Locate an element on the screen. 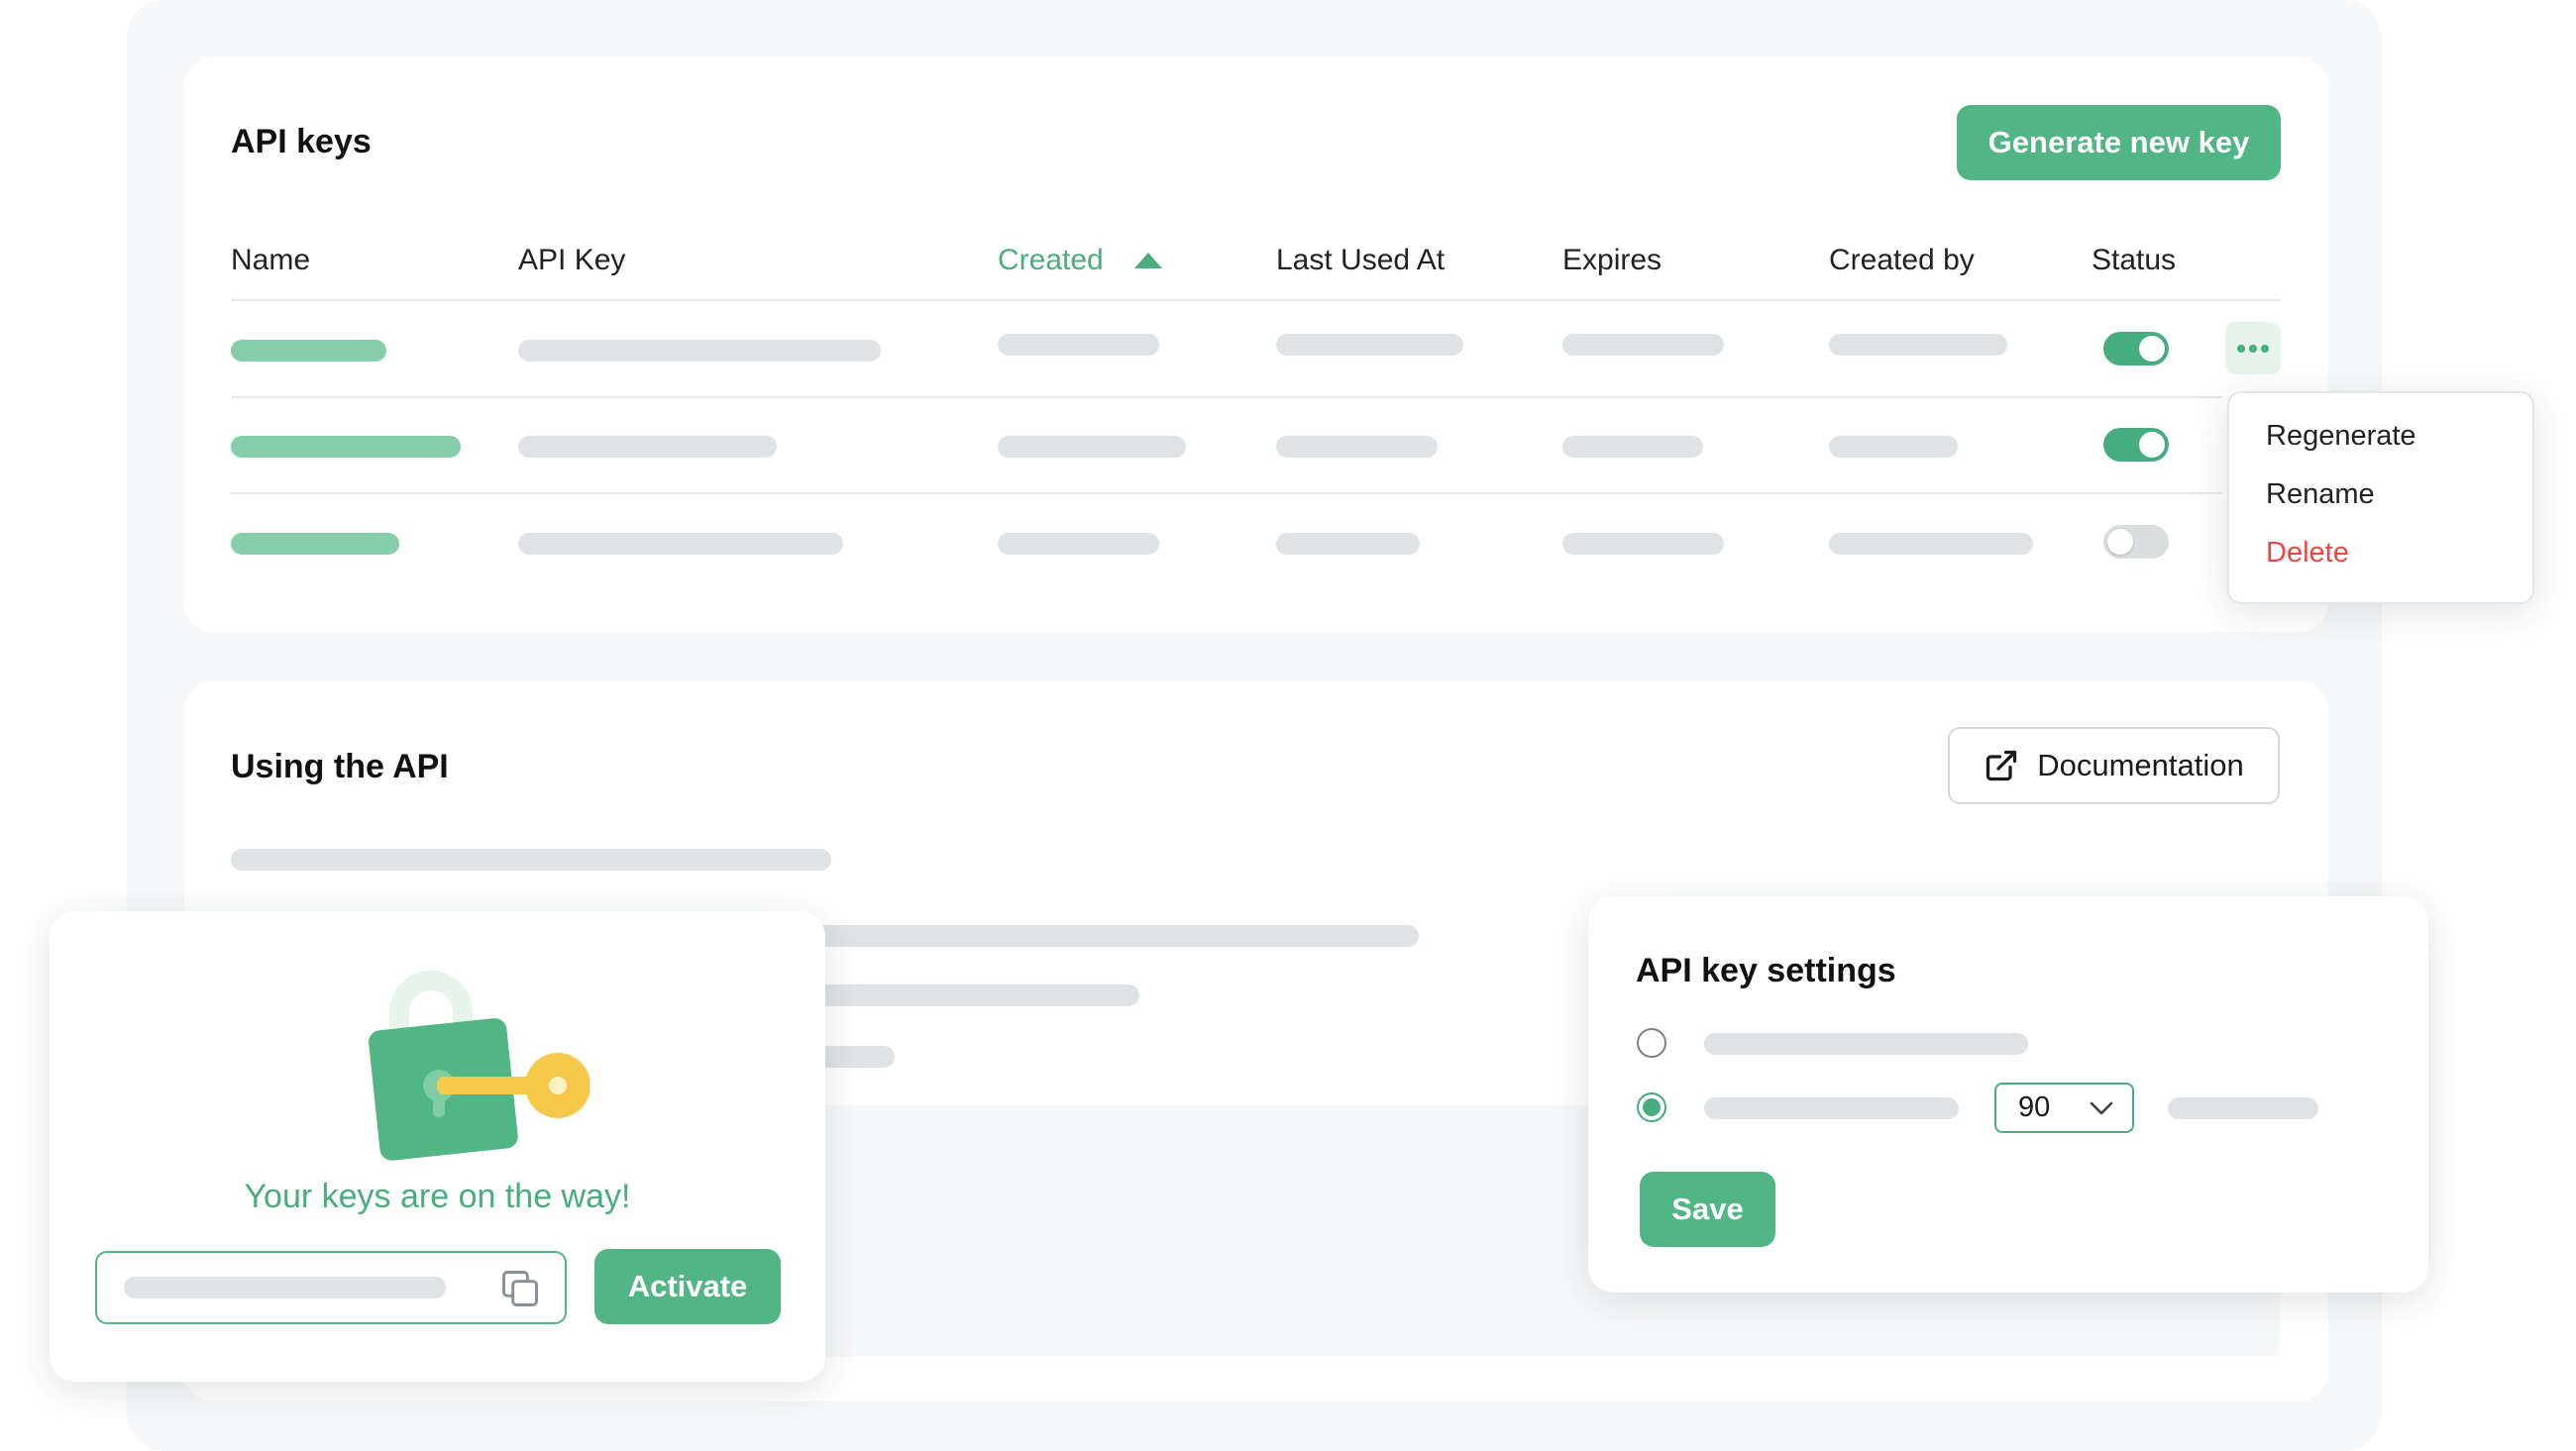 The height and width of the screenshot is (1451, 2576). api-keys-title: API keys is located at coordinates (301, 141).